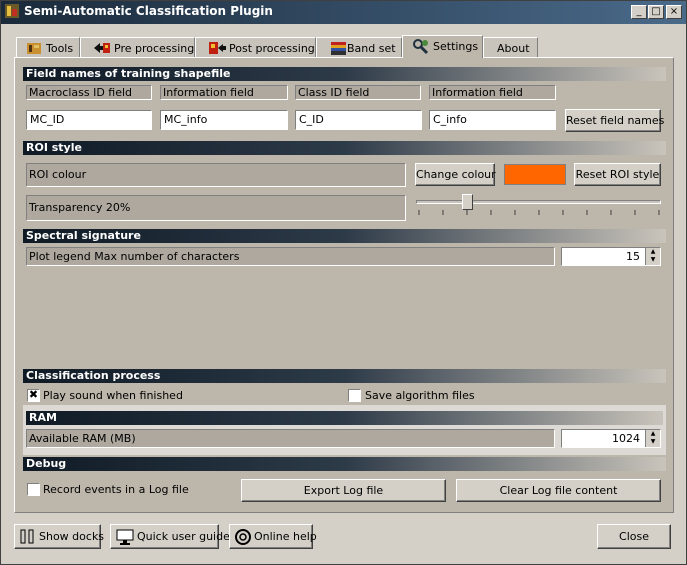 The image size is (687, 565). What do you see at coordinates (344, 74) in the screenshot?
I see `field-names-header: Field names of training shapefile` at bounding box center [344, 74].